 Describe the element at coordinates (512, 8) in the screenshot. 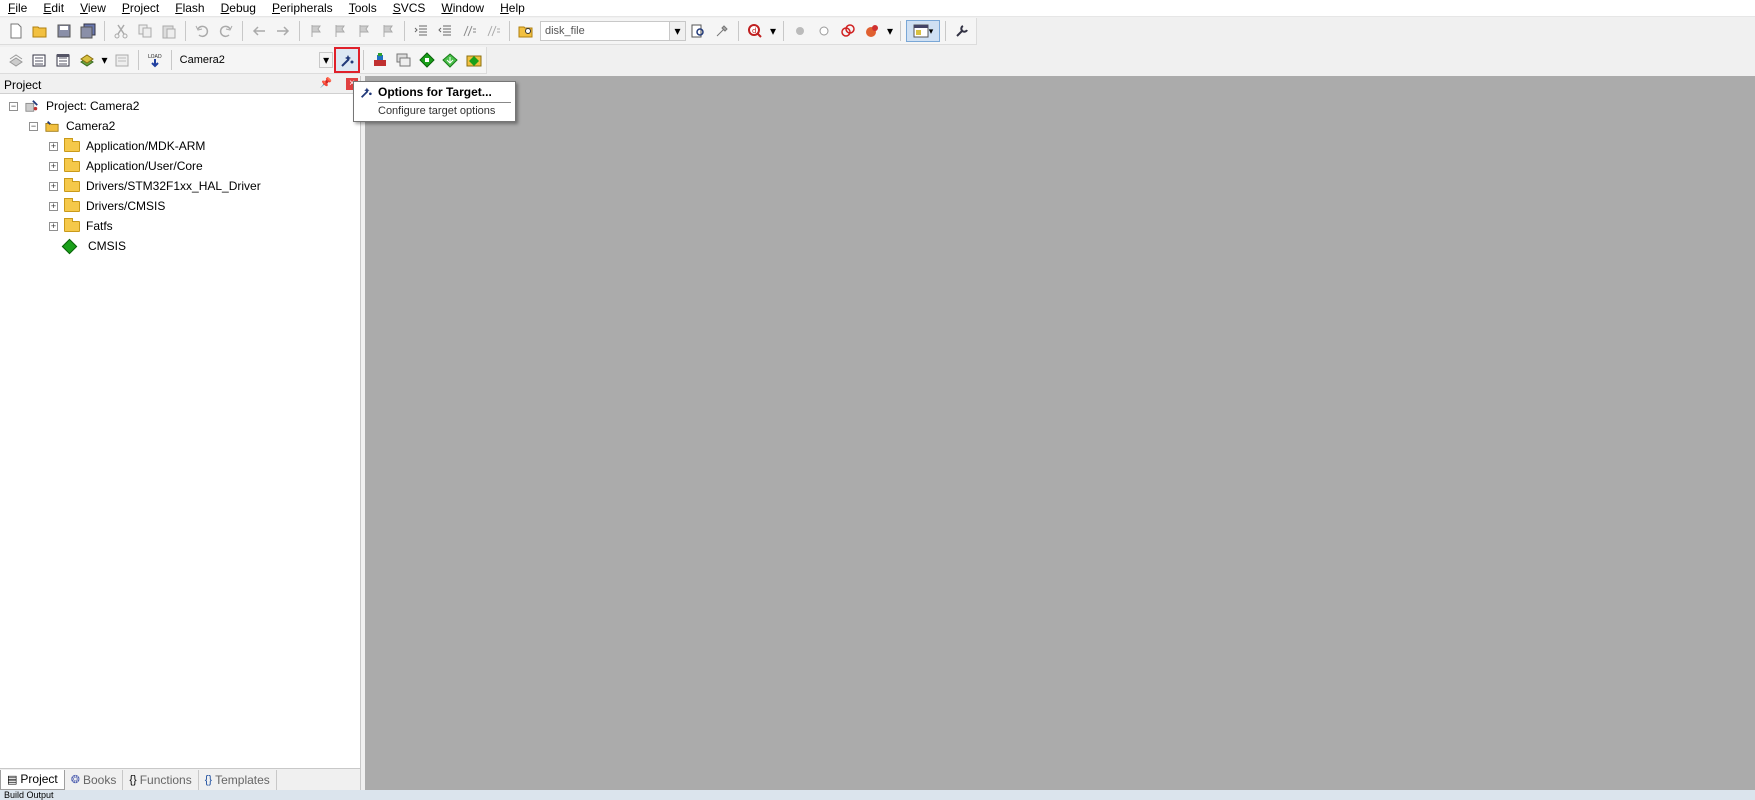

I see `menu-help: Help` at that location.